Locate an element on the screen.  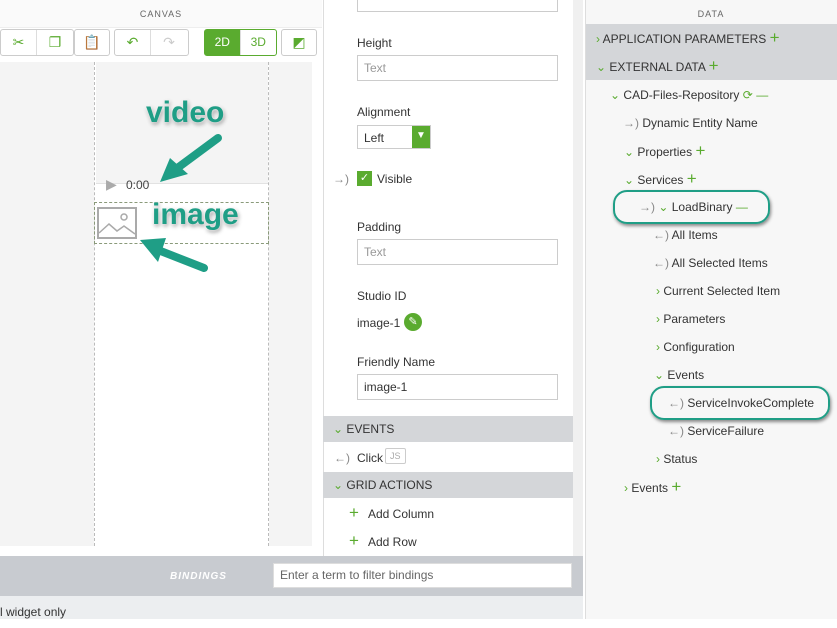
paste-button: 📋 is located at coordinates (92, 42).